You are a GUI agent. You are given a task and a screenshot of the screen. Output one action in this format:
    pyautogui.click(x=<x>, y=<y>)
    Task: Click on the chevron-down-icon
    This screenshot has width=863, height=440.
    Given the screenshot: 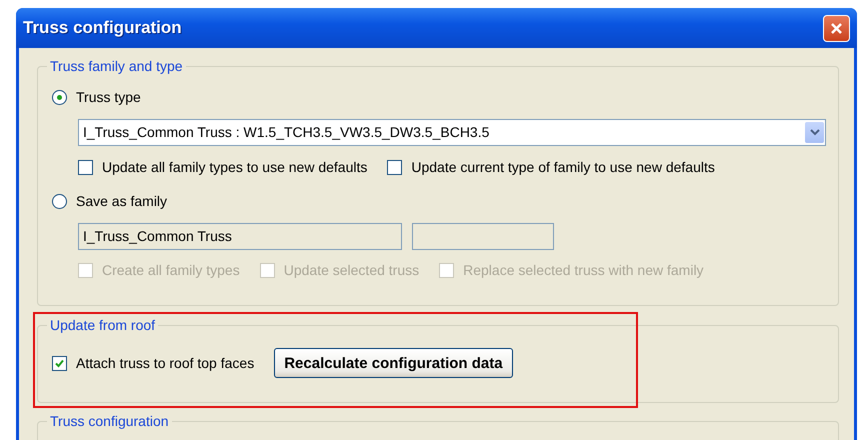 What is the action you would take?
    pyautogui.click(x=815, y=132)
    